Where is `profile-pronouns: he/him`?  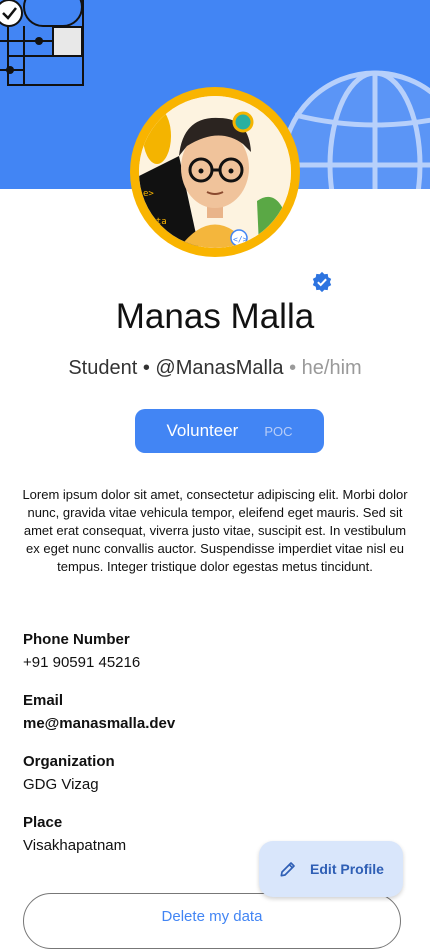 profile-pronouns: he/him is located at coordinates (331, 368).